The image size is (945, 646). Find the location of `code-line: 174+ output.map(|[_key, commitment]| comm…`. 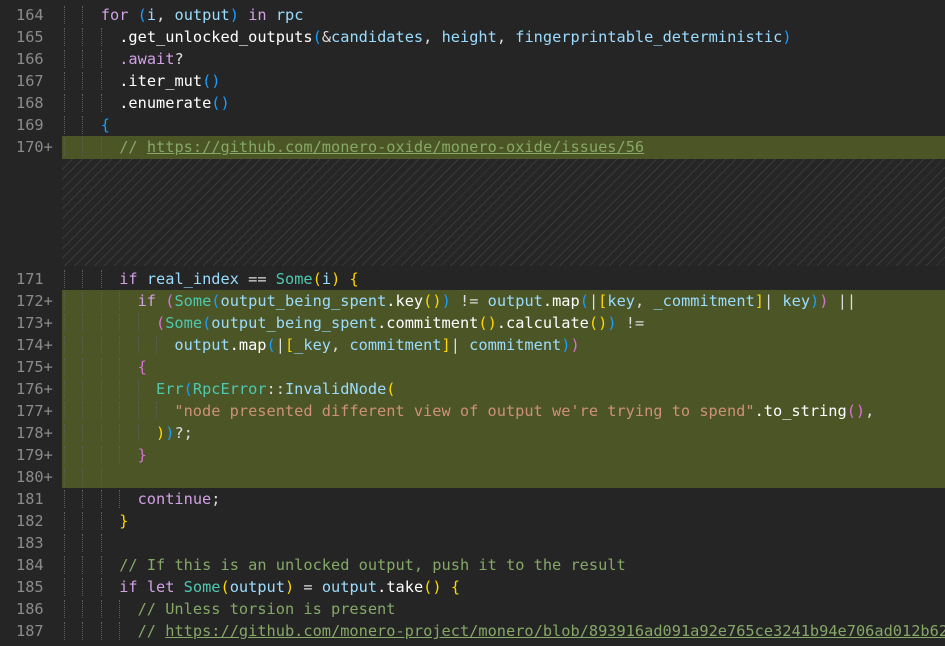

code-line: 174+ output.map(|[_key, commitment]| comm… is located at coordinates (472, 345).